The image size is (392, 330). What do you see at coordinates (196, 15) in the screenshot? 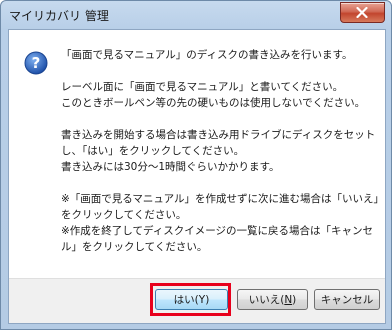
I see `title-bar: マイリカバリ 管理` at bounding box center [196, 15].